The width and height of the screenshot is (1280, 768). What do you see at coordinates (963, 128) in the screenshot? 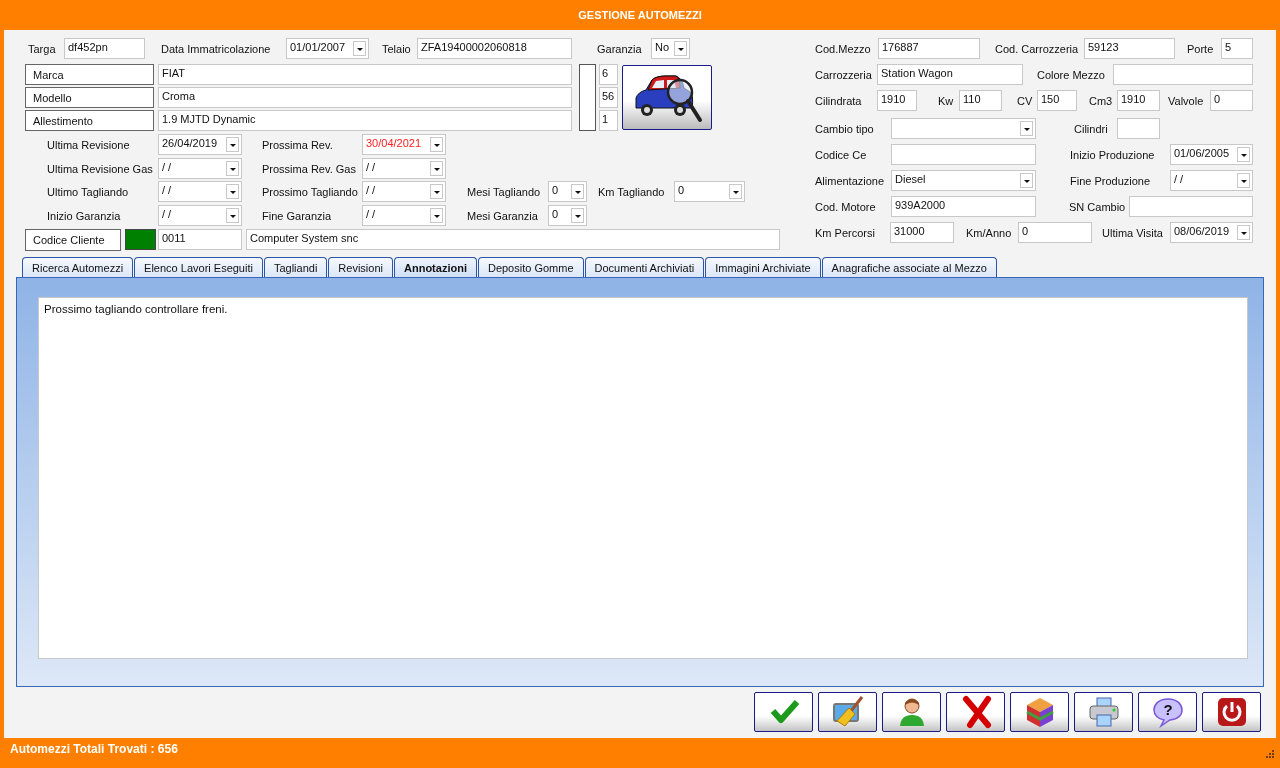
I see `dropdown-field` at bounding box center [963, 128].